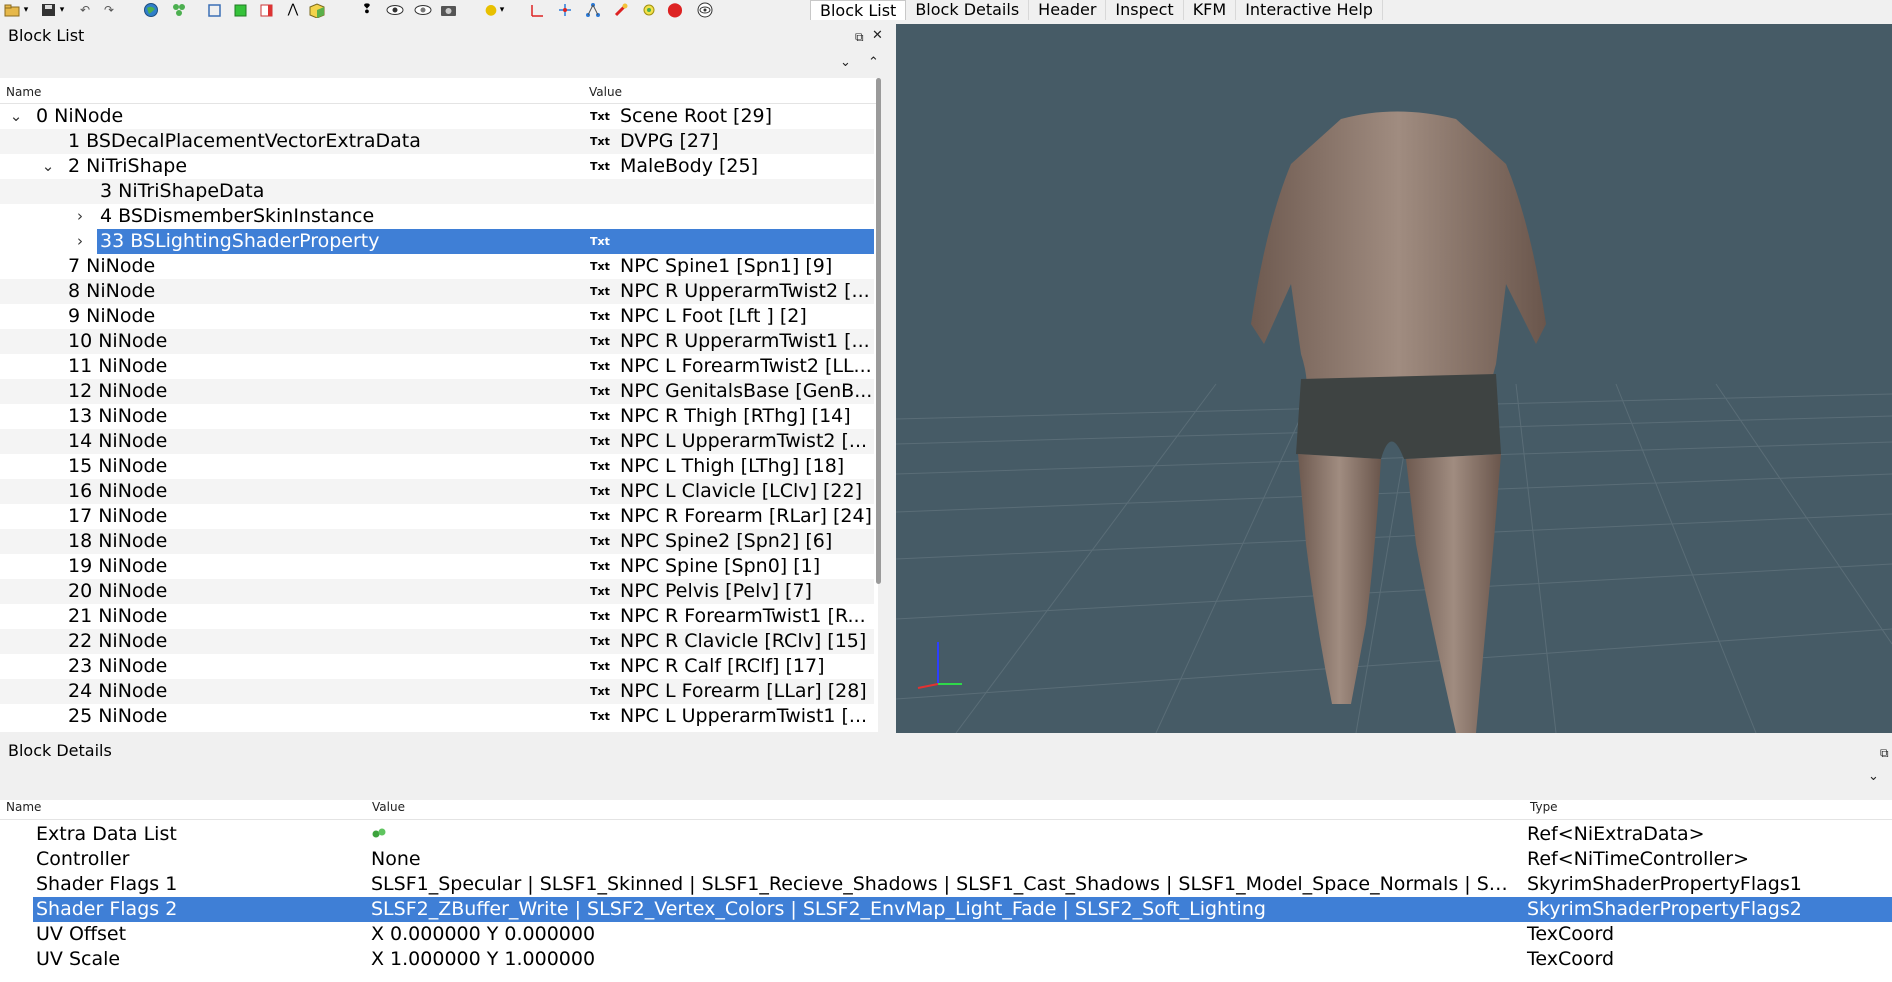 Image resolution: width=1892 pixels, height=982 pixels. Describe the element at coordinates (1873, 777) in the screenshot. I see `details-collapse-icon: ⌄` at that location.